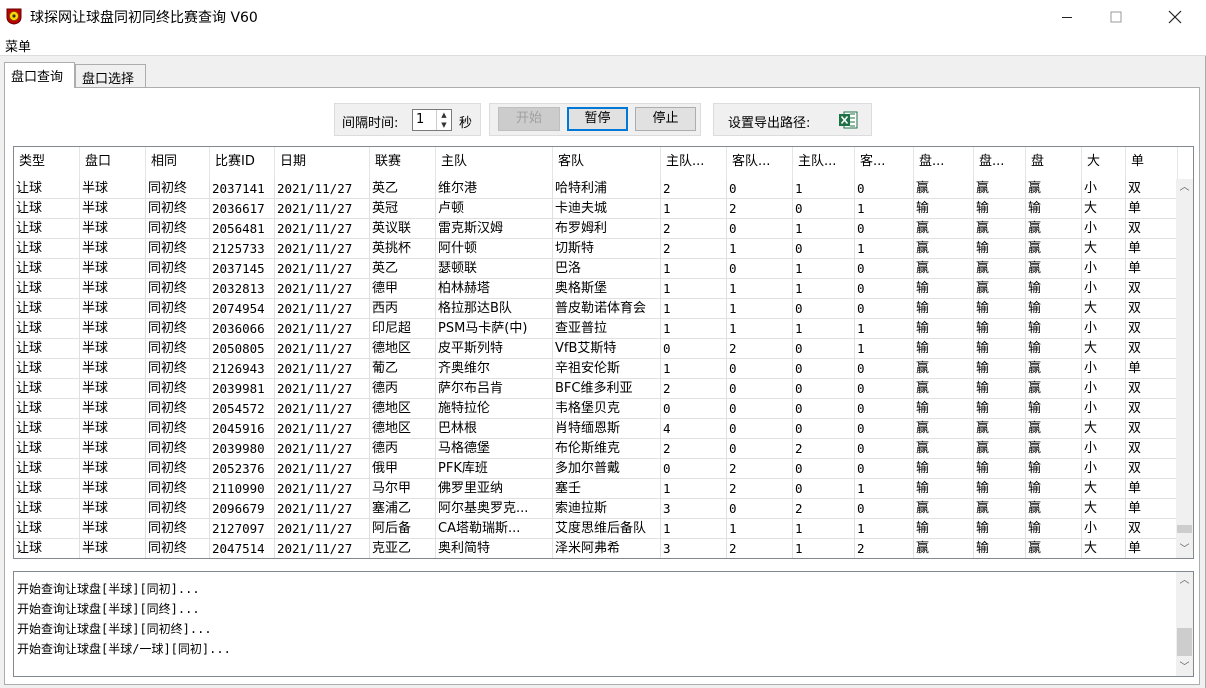  What do you see at coordinates (1184, 368) in the screenshot?
I see `table-scrollbar: ︿ ﹀` at bounding box center [1184, 368].